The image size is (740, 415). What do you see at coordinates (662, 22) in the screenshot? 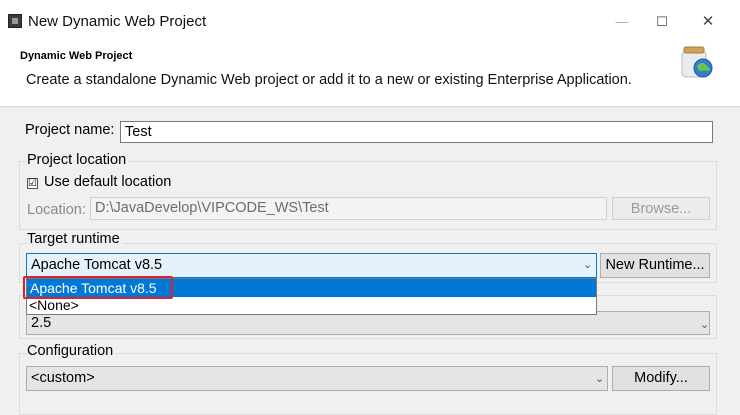
I see `maximize-button: ☐` at bounding box center [662, 22].